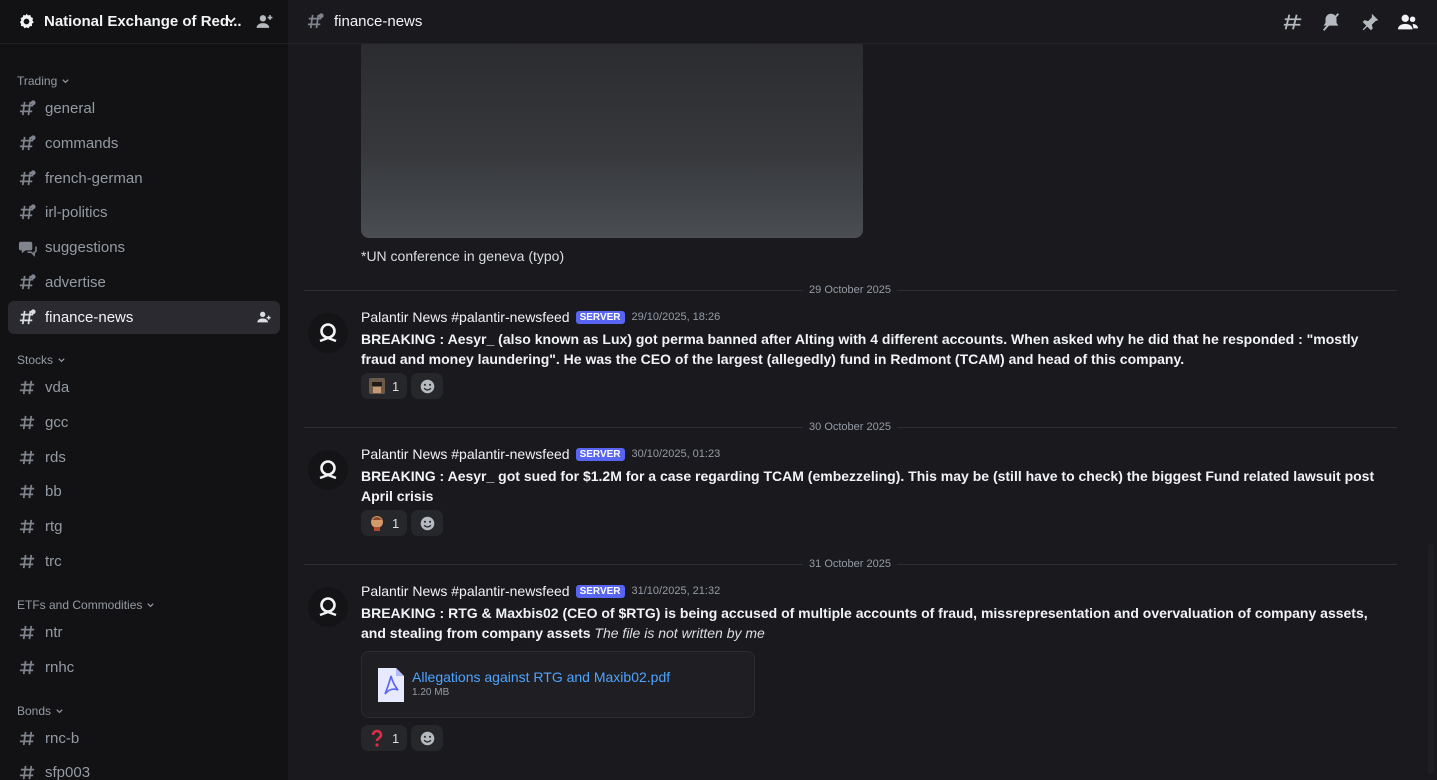 The width and height of the screenshot is (1437, 780). I want to click on channel-french-german: french-german, so click(144, 178).